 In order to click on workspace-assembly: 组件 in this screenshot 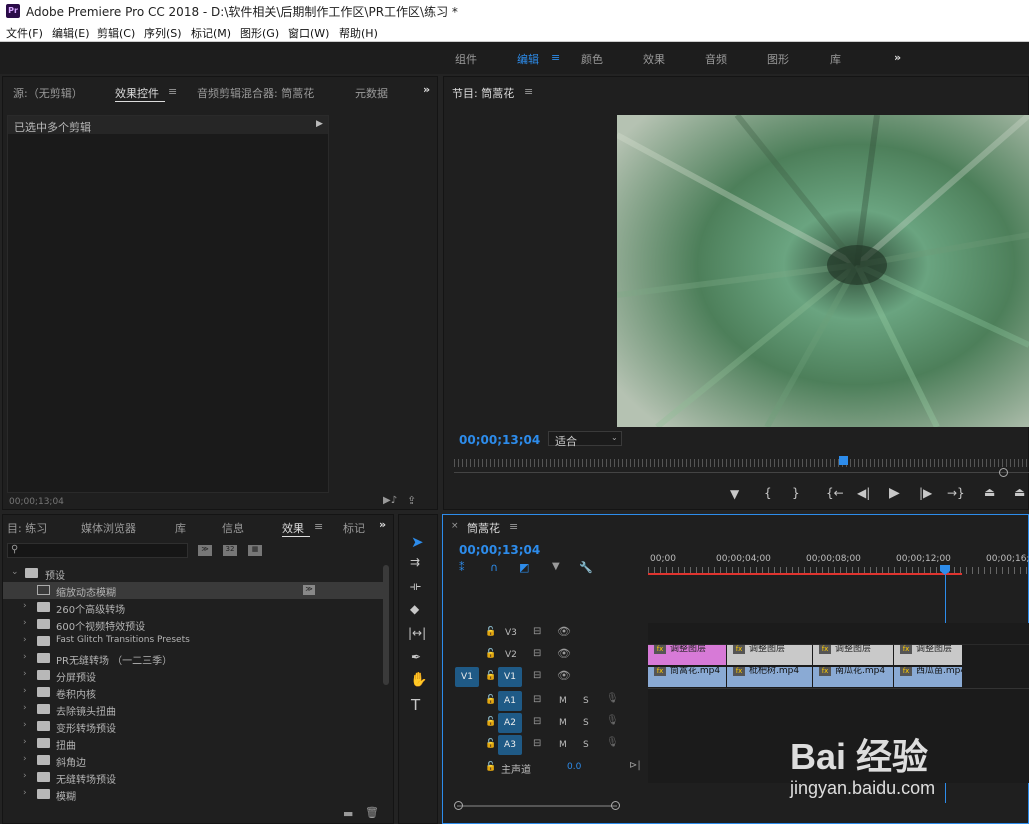, I will do `click(466, 59)`.